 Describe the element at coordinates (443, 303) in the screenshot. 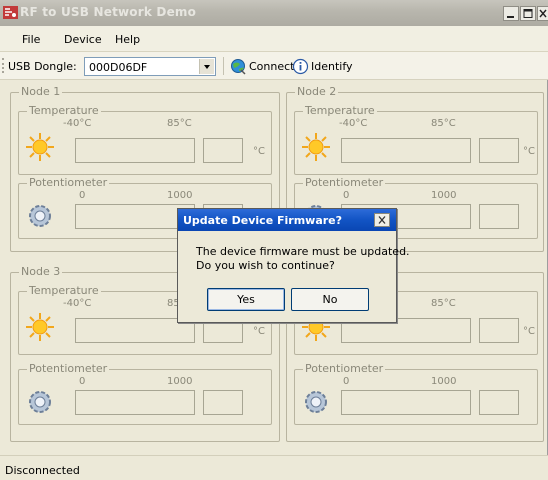

I see `node-4-temp-max: 85°C` at that location.